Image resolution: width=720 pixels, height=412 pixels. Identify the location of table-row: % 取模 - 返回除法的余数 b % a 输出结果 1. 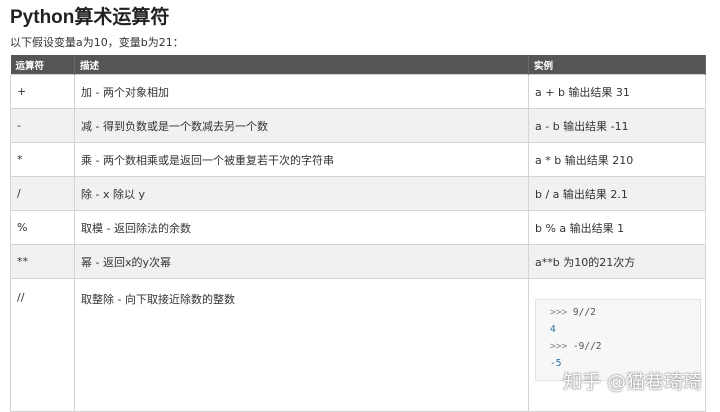
(358, 227).